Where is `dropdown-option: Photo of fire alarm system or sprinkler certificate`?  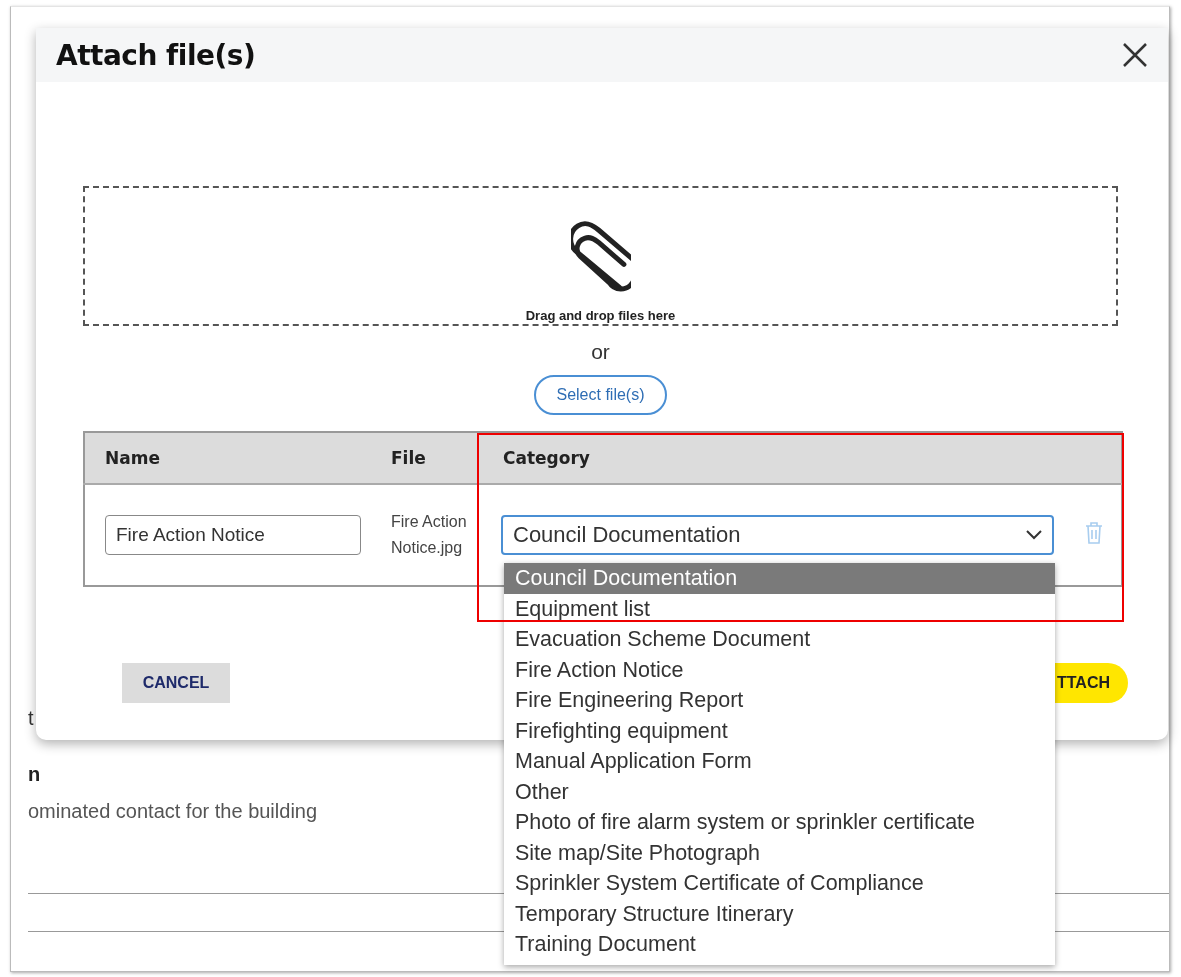
dropdown-option: Photo of fire alarm system or sprinkler certificate is located at coordinates (779, 822).